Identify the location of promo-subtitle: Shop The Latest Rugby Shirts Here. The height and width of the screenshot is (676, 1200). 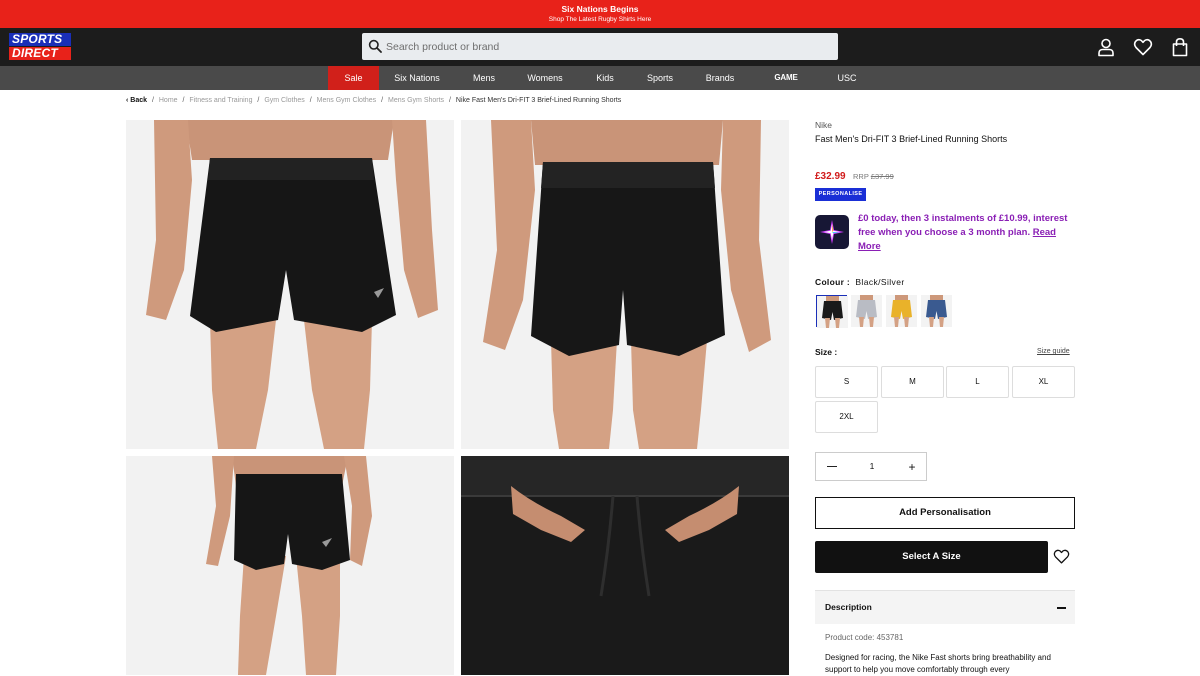
(600, 19).